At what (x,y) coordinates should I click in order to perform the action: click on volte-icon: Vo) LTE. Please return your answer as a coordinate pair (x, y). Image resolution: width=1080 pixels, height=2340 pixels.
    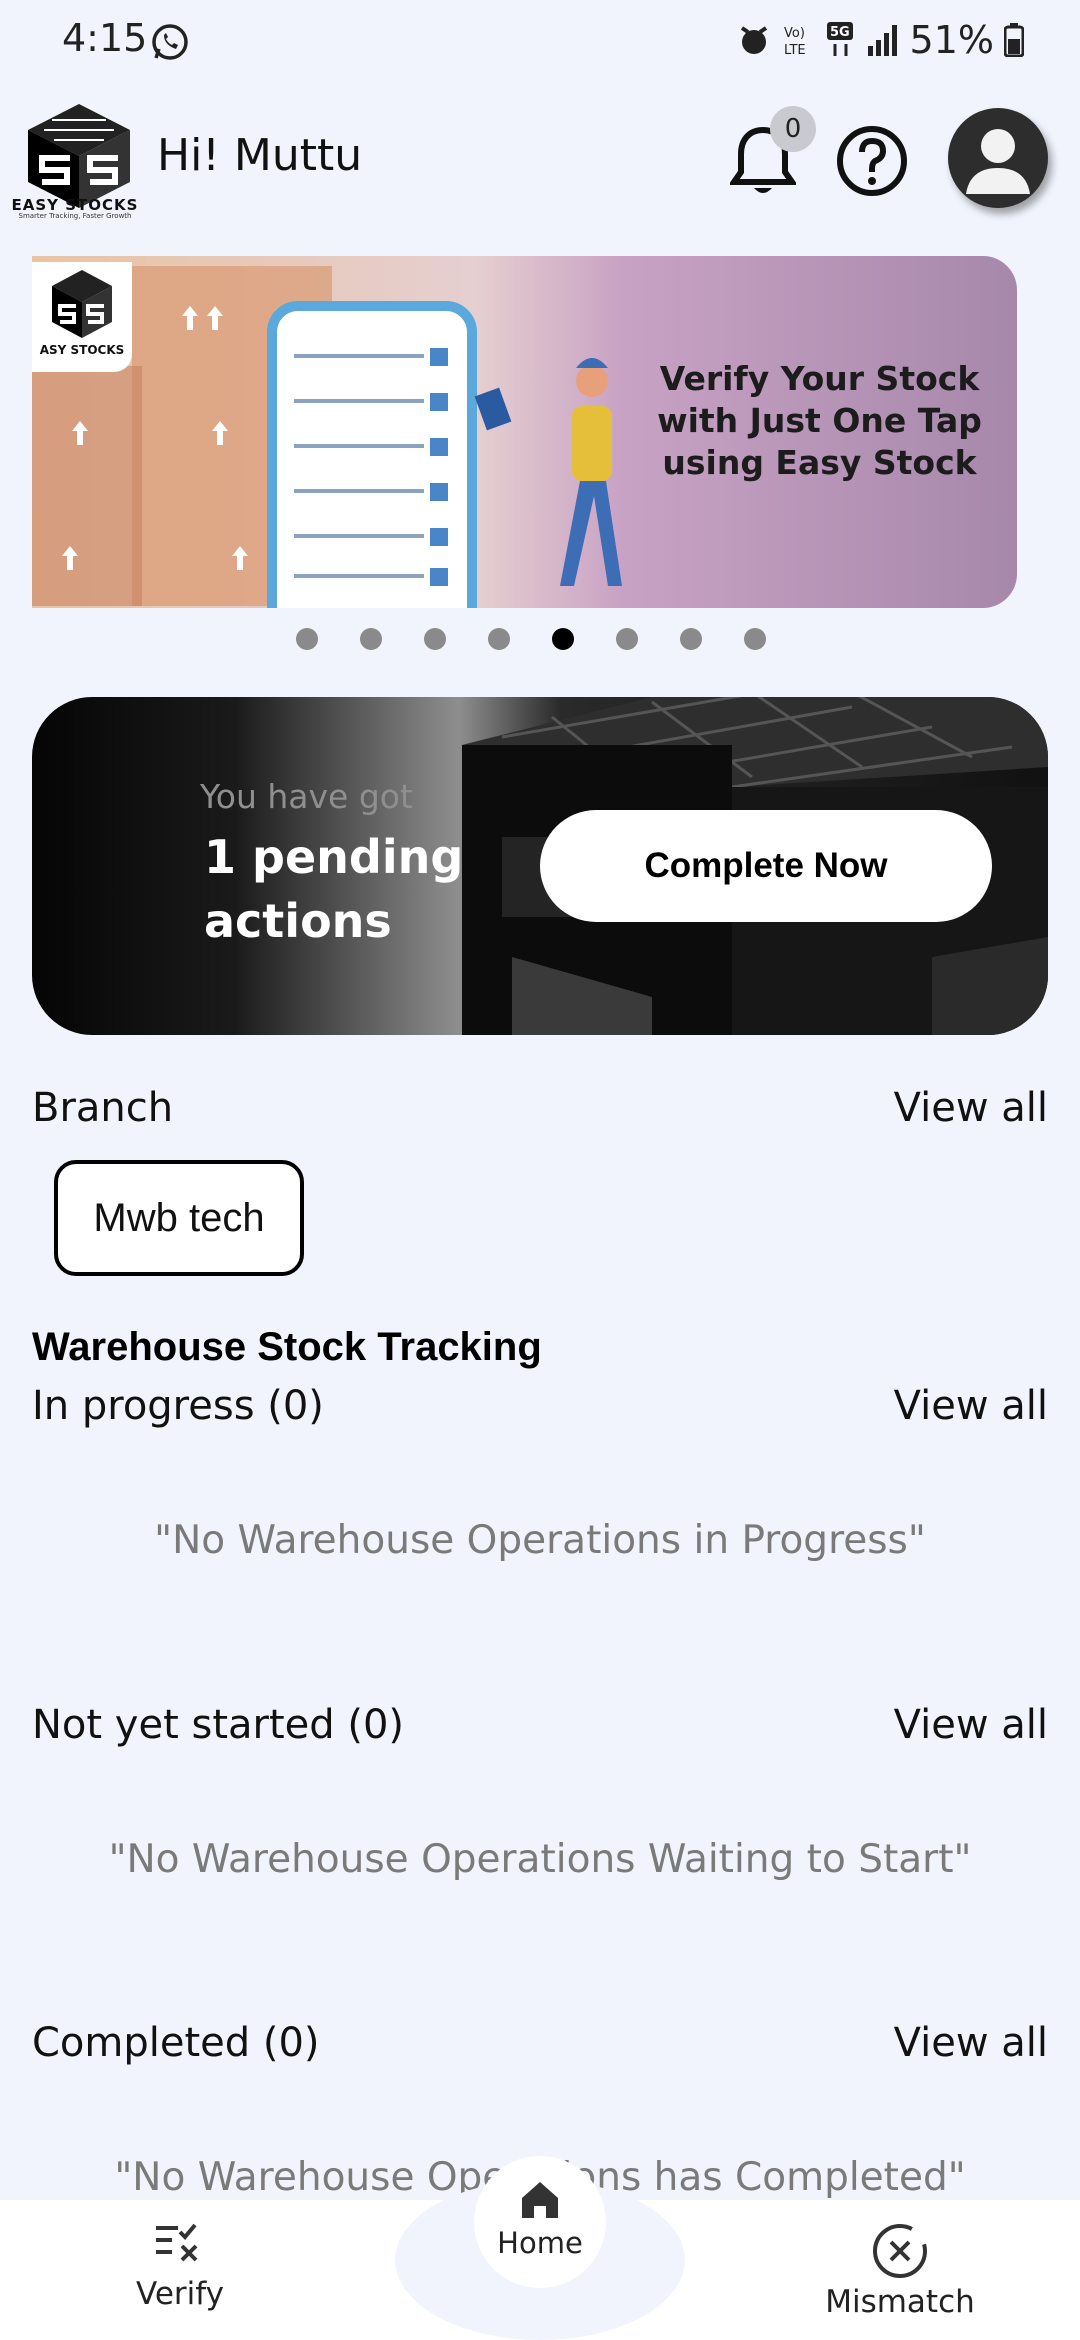
    Looking at the image, I should click on (795, 42).